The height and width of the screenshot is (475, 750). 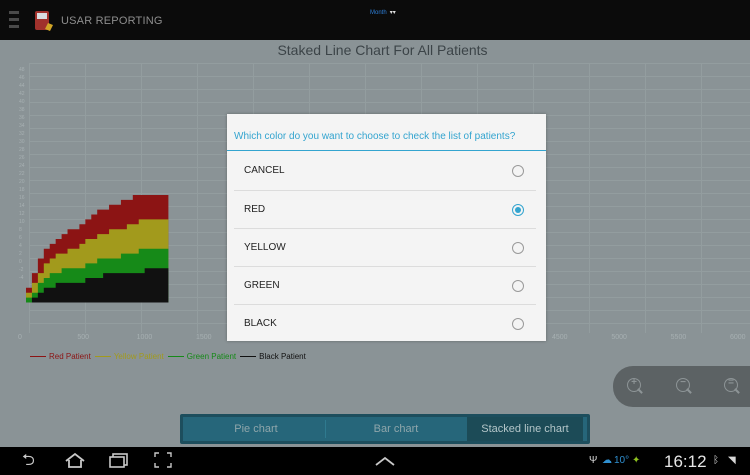 I want to click on zoom-panel: + − =, so click(x=681, y=386).